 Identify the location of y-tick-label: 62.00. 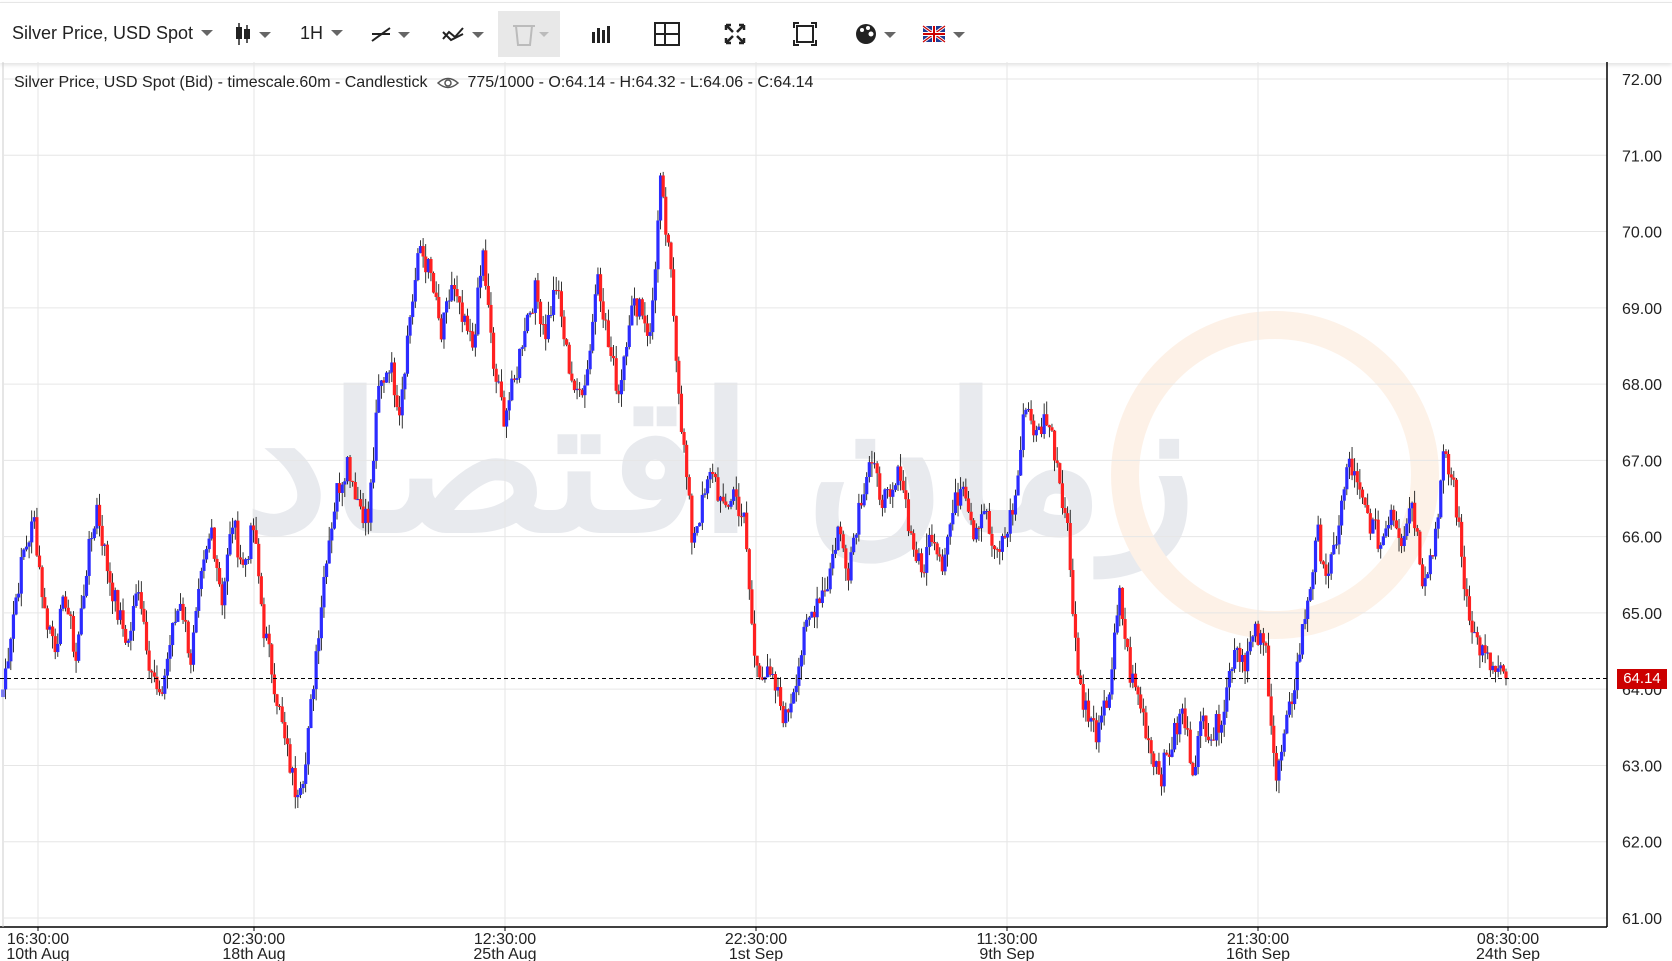
(1642, 843).